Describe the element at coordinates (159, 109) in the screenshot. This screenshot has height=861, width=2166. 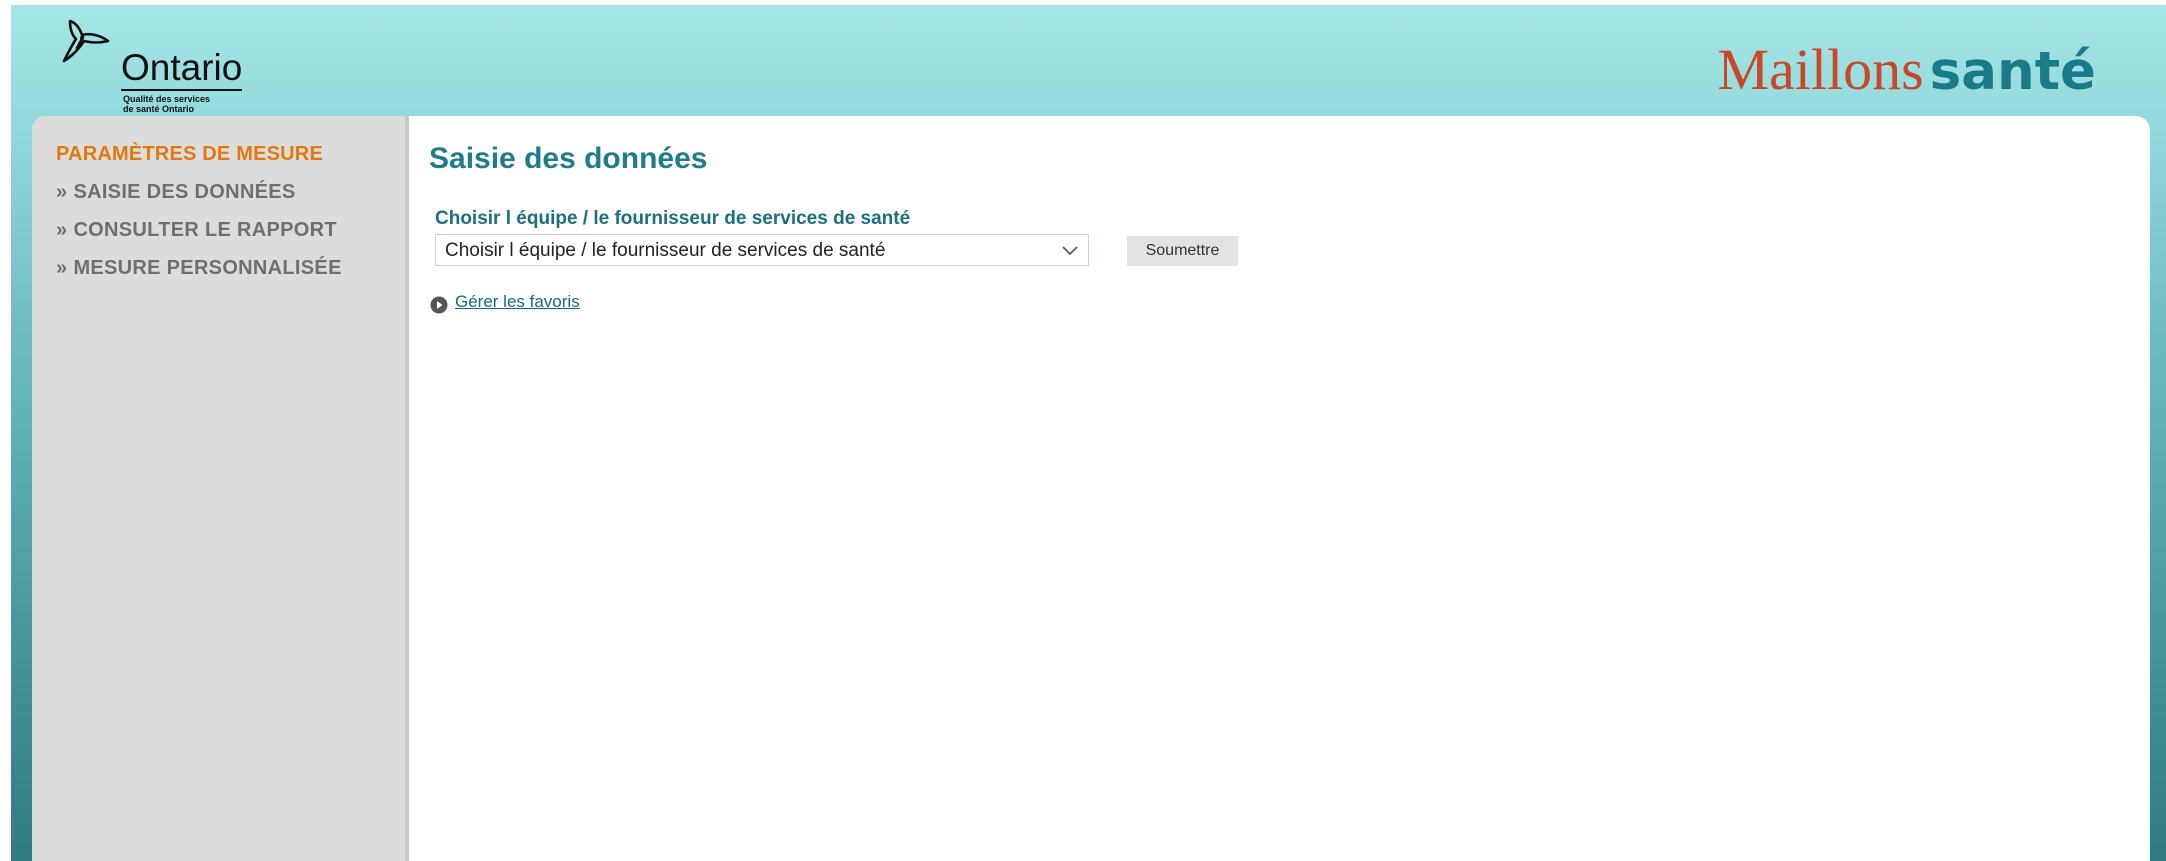
I see `logo-subtitle-line2: de santé Ontario` at that location.